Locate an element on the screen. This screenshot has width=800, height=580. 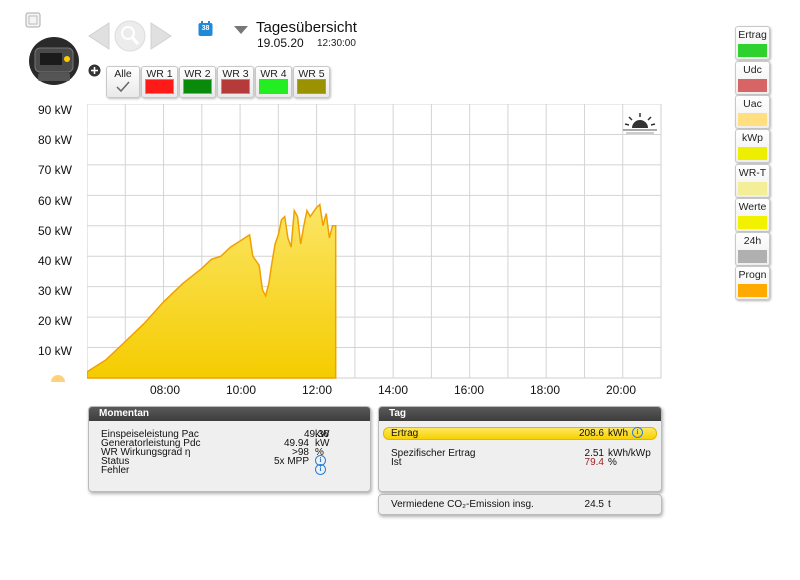
button-ertrag: Ertrag is located at coordinates (752, 43).